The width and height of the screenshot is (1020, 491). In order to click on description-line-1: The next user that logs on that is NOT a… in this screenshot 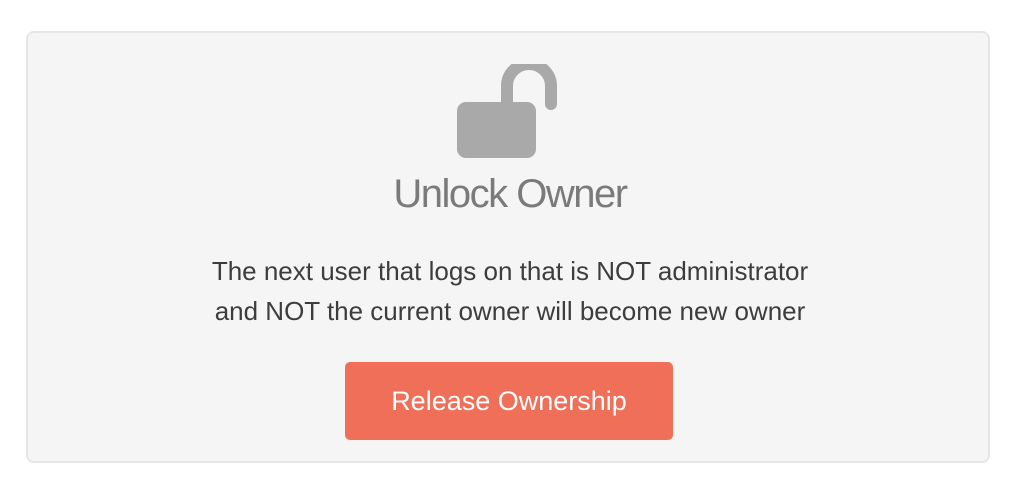, I will do `click(510, 271)`.